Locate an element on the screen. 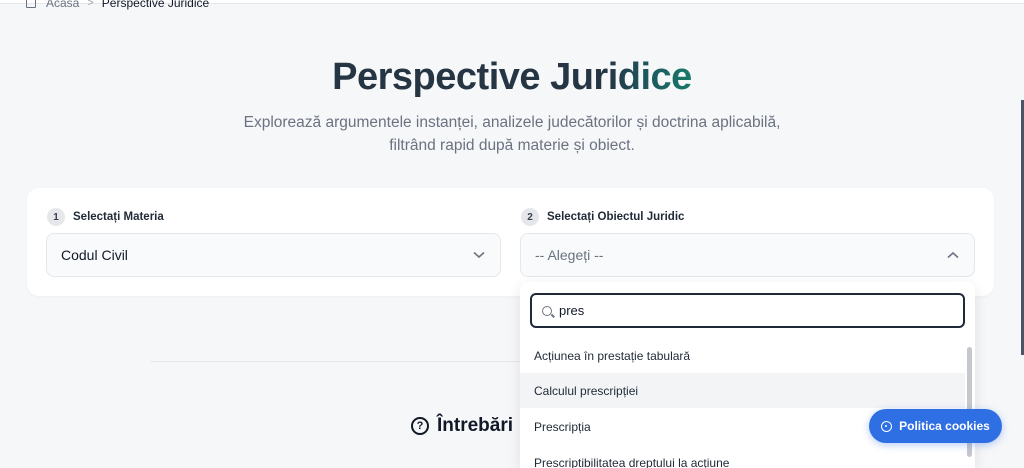  page-subtitle-line2: filtrând rapid după materie și obiect. is located at coordinates (512, 145).